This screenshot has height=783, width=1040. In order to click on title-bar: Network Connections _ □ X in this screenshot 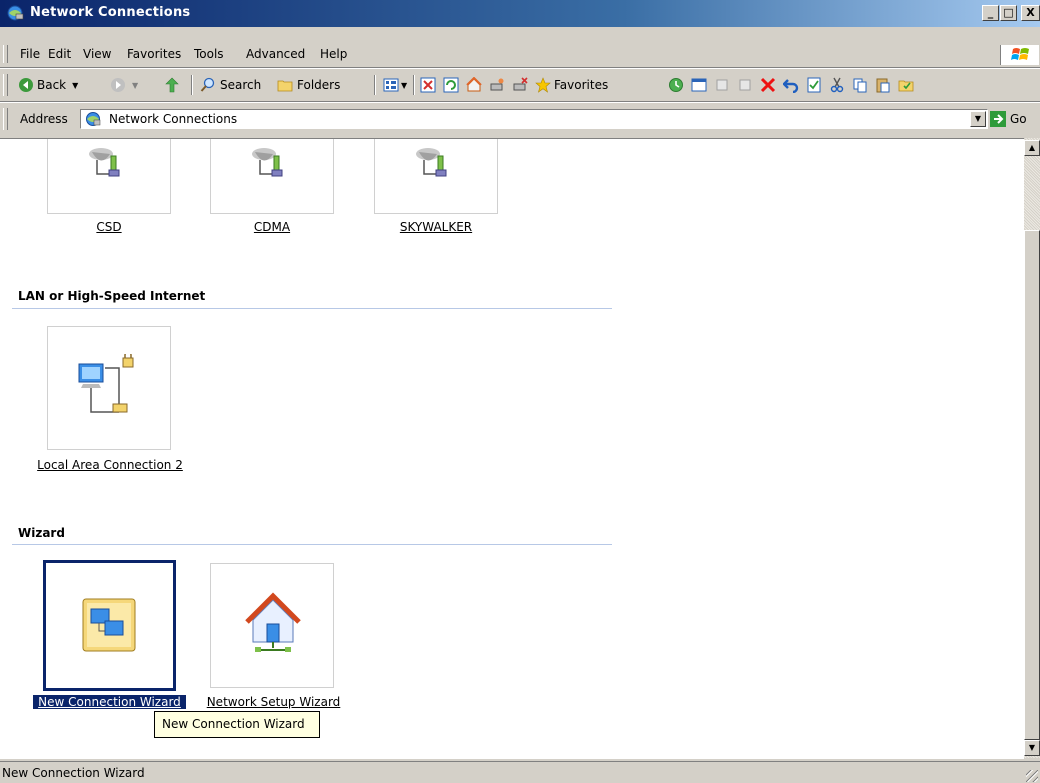, I will do `click(520, 13)`.